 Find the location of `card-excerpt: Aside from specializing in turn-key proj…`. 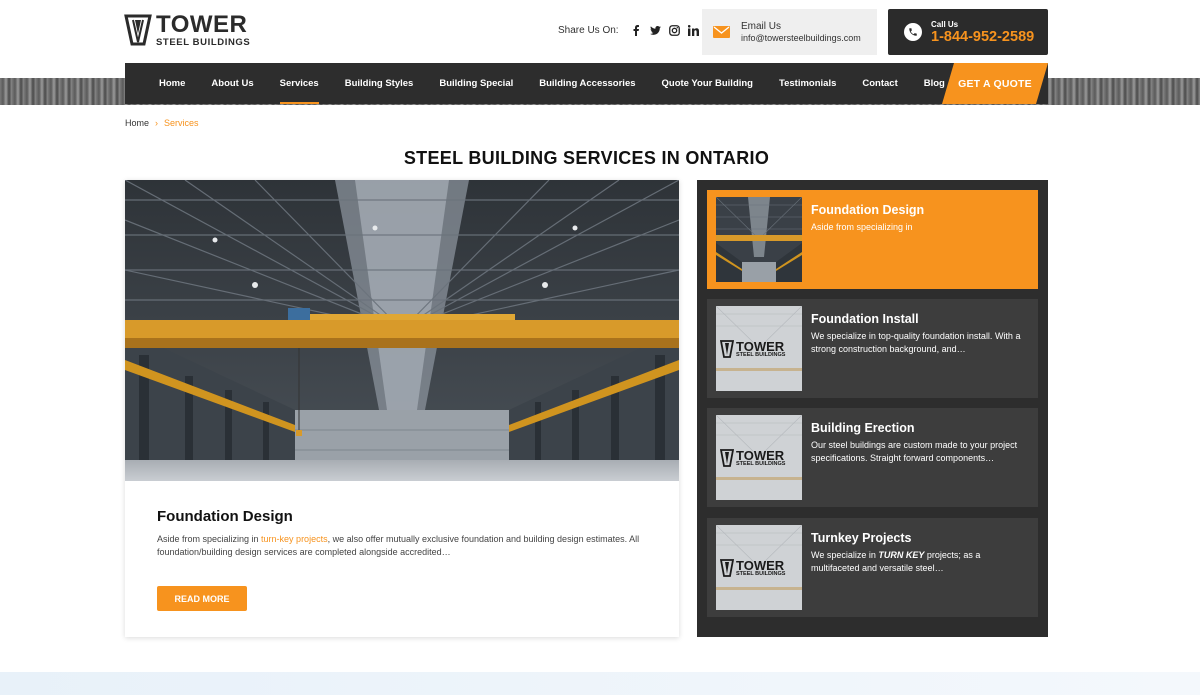

card-excerpt: Aside from specializing in turn-key proj… is located at coordinates (404, 546).